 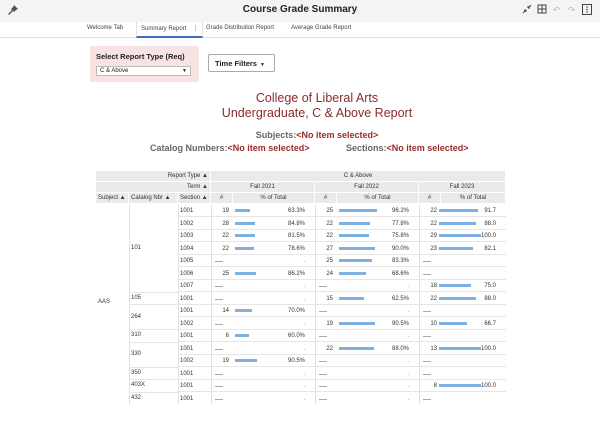 What do you see at coordinates (433, 236) in the screenshot?
I see `count-cell: 29` at bounding box center [433, 236].